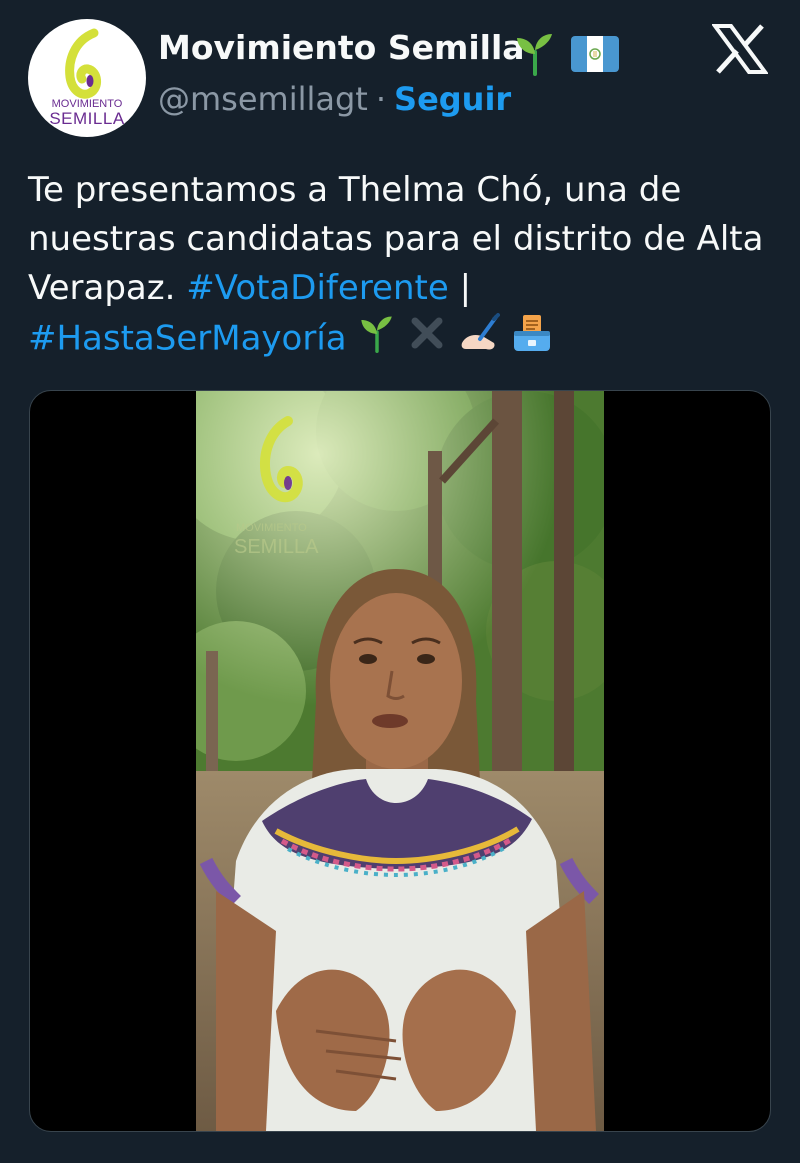 The height and width of the screenshot is (1163, 800). Describe the element at coordinates (102, 288) in the screenshot. I see `tweet-text-fragment: Verapaz.` at that location.